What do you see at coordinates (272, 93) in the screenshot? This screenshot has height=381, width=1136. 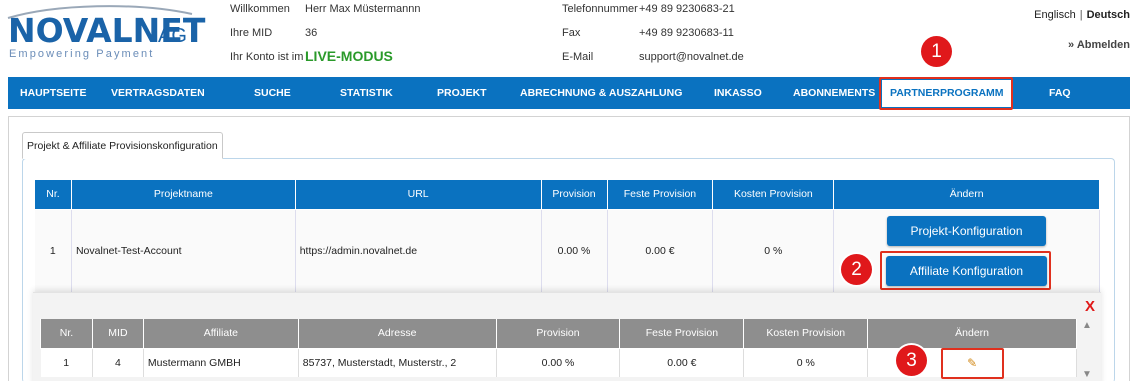 I see `nav-item-suche: SUCHE` at bounding box center [272, 93].